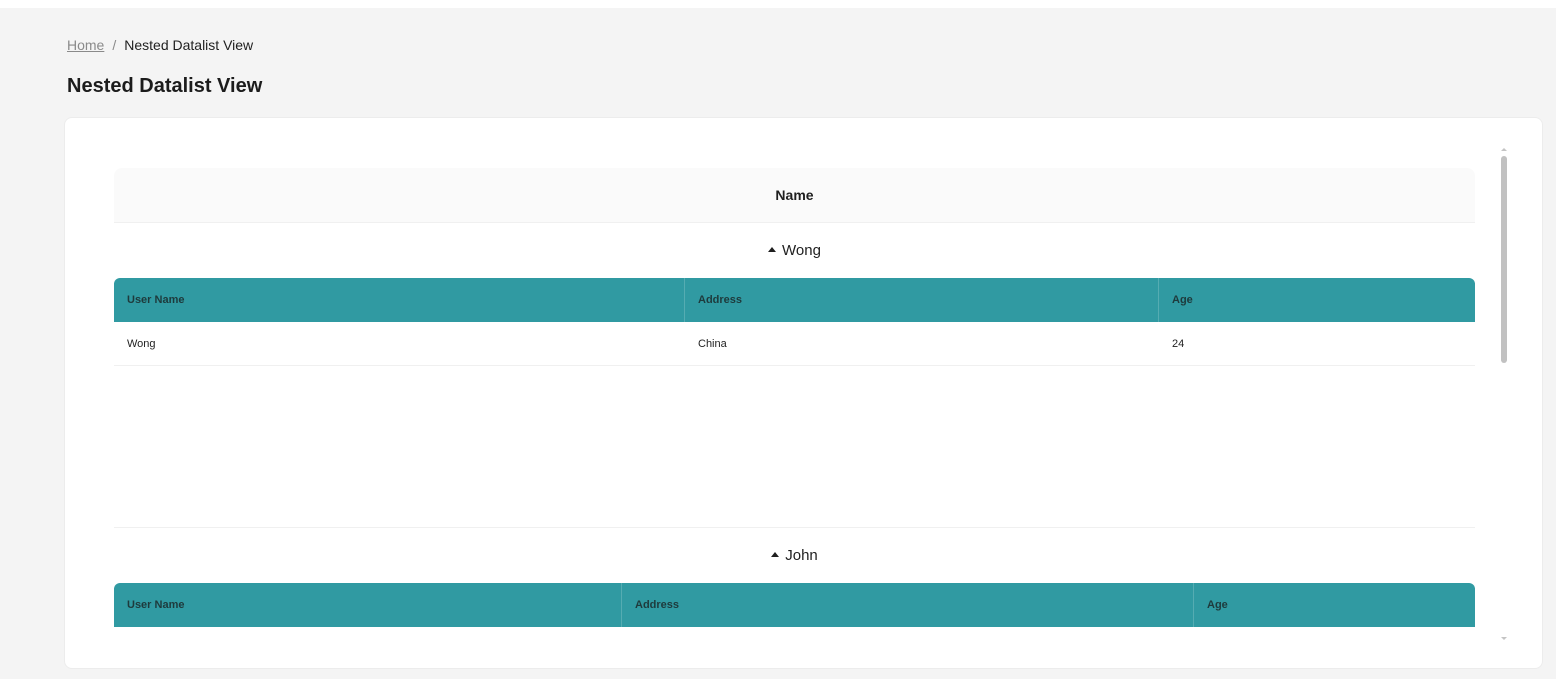  What do you see at coordinates (1504, 394) in the screenshot?
I see `vertical-scrollbar` at bounding box center [1504, 394].